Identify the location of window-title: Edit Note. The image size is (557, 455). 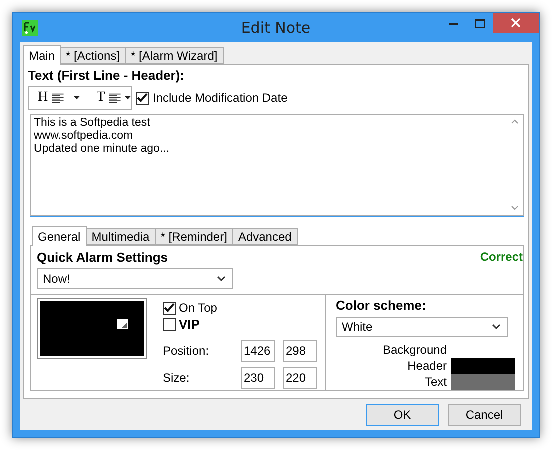
(276, 27).